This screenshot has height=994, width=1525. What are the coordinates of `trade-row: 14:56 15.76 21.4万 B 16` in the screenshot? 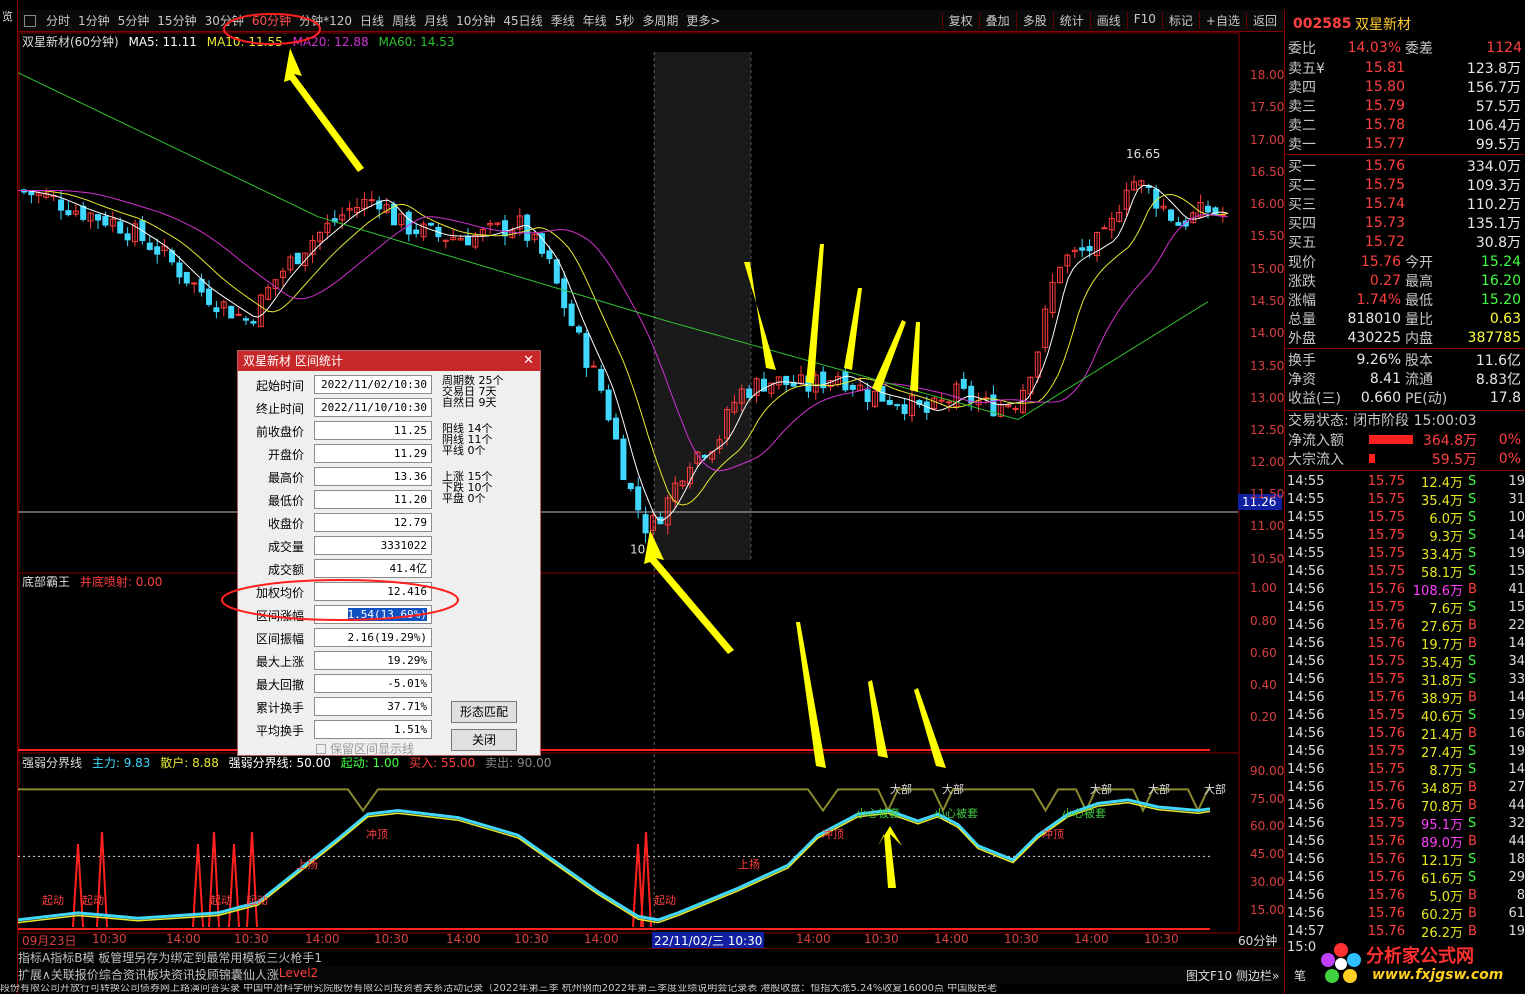 It's located at (1405, 733).